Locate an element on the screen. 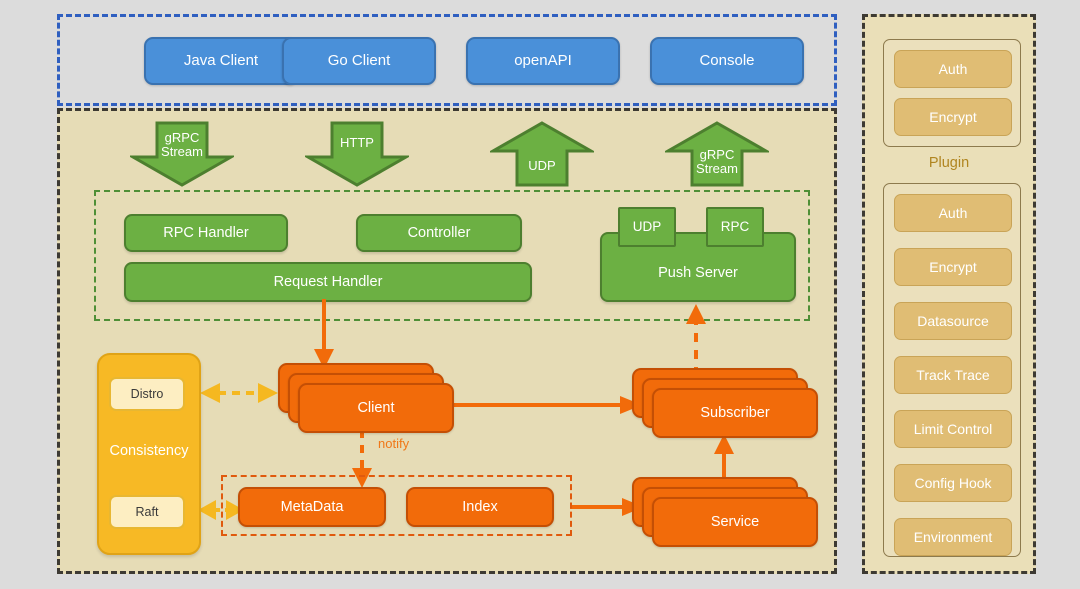  client-label: Client is located at coordinates (376, 408).